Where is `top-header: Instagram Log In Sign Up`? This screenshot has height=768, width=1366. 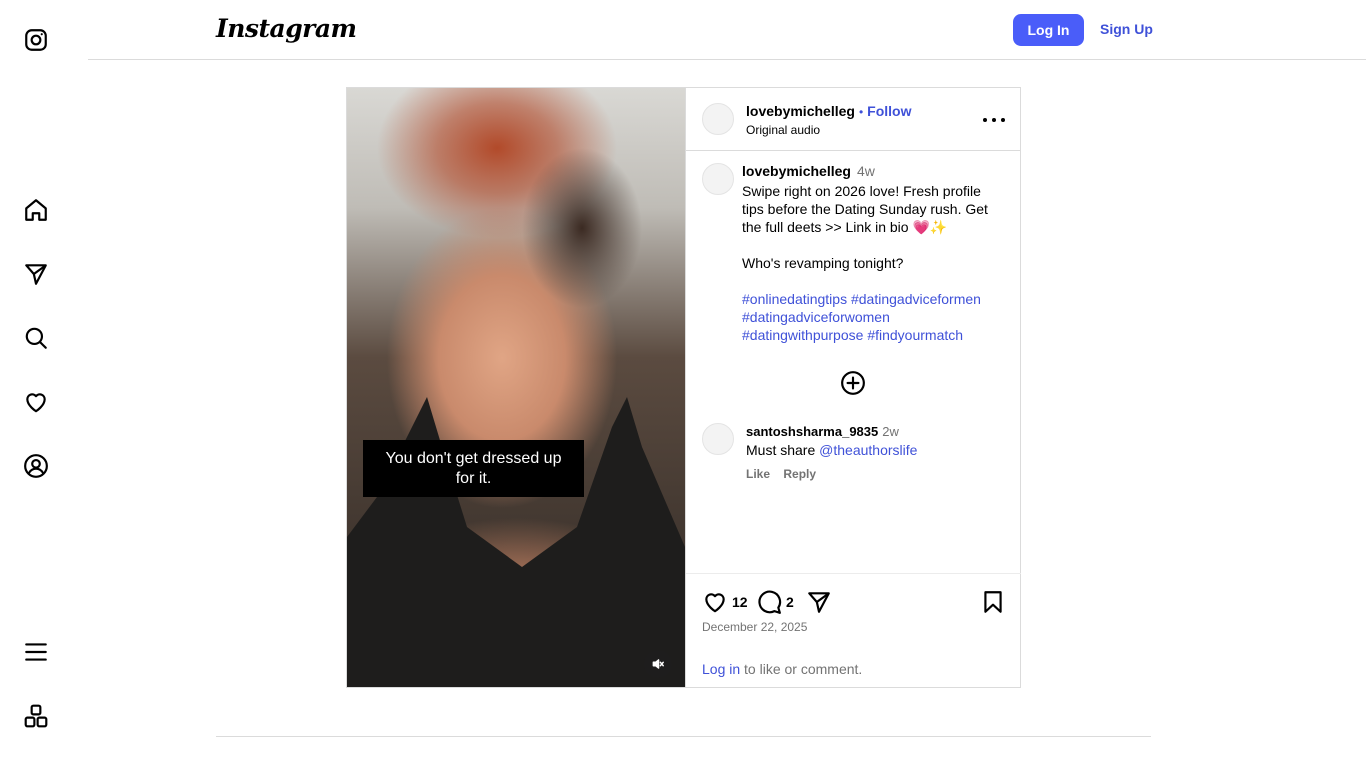 top-header: Instagram Log In Sign Up is located at coordinates (727, 30).